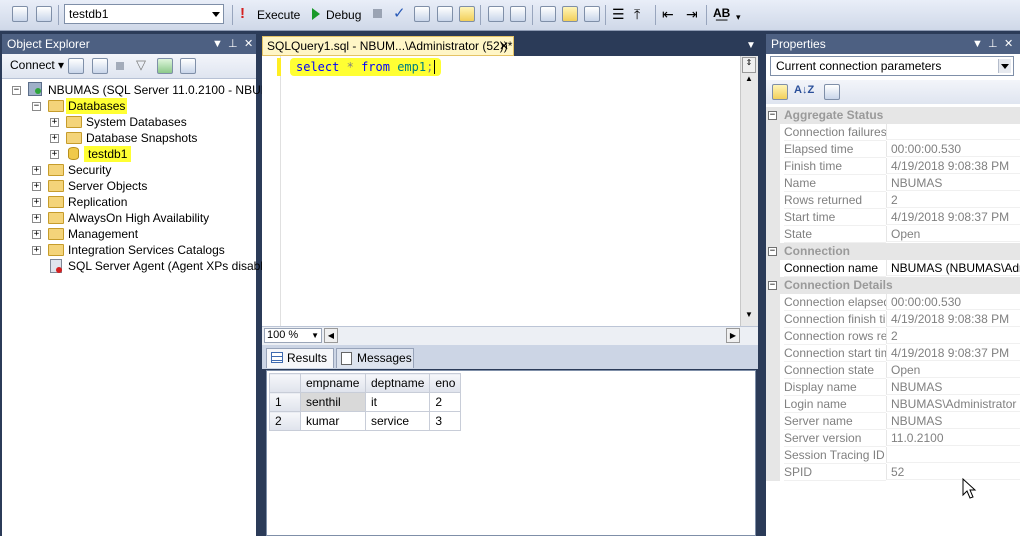 This screenshot has width=1020, height=536. Describe the element at coordinates (100, 66) in the screenshot. I see `disconnect-object-explorer-icon` at that location.